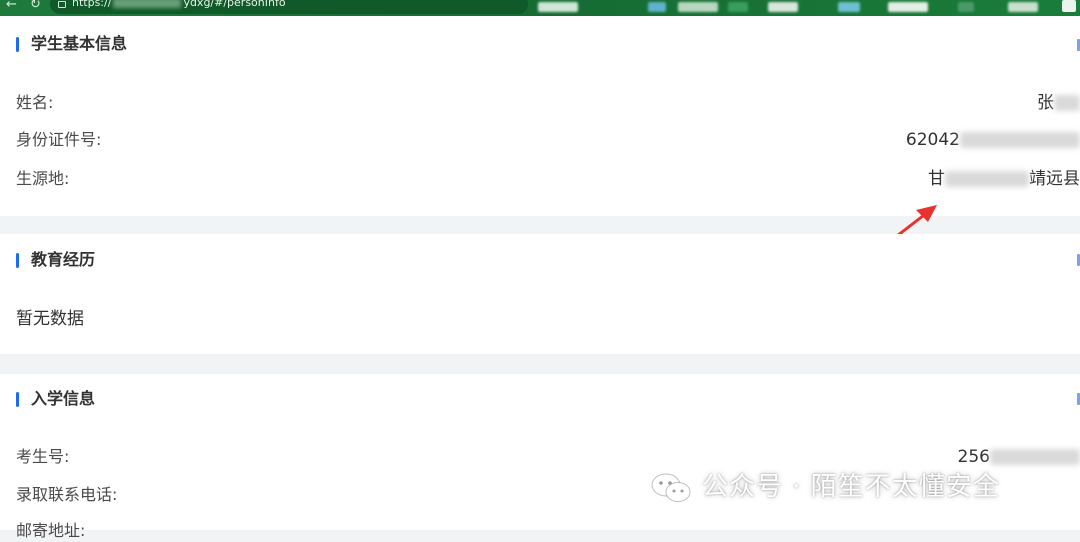  What do you see at coordinates (179, 4) in the screenshot?
I see `url-text: https://ydxg/#/personInfo` at bounding box center [179, 4].